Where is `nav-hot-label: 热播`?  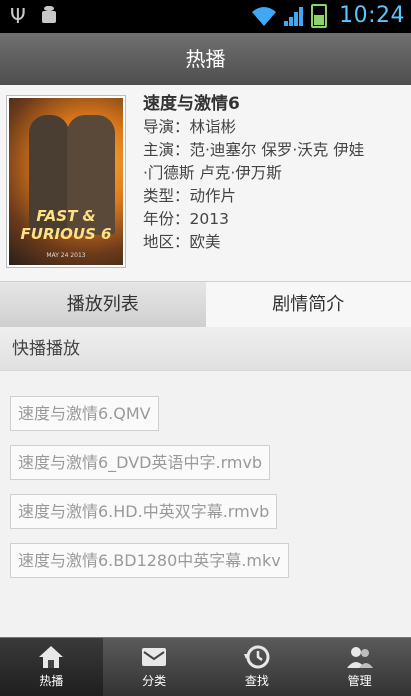 nav-hot-label: 热播 is located at coordinates (51, 680).